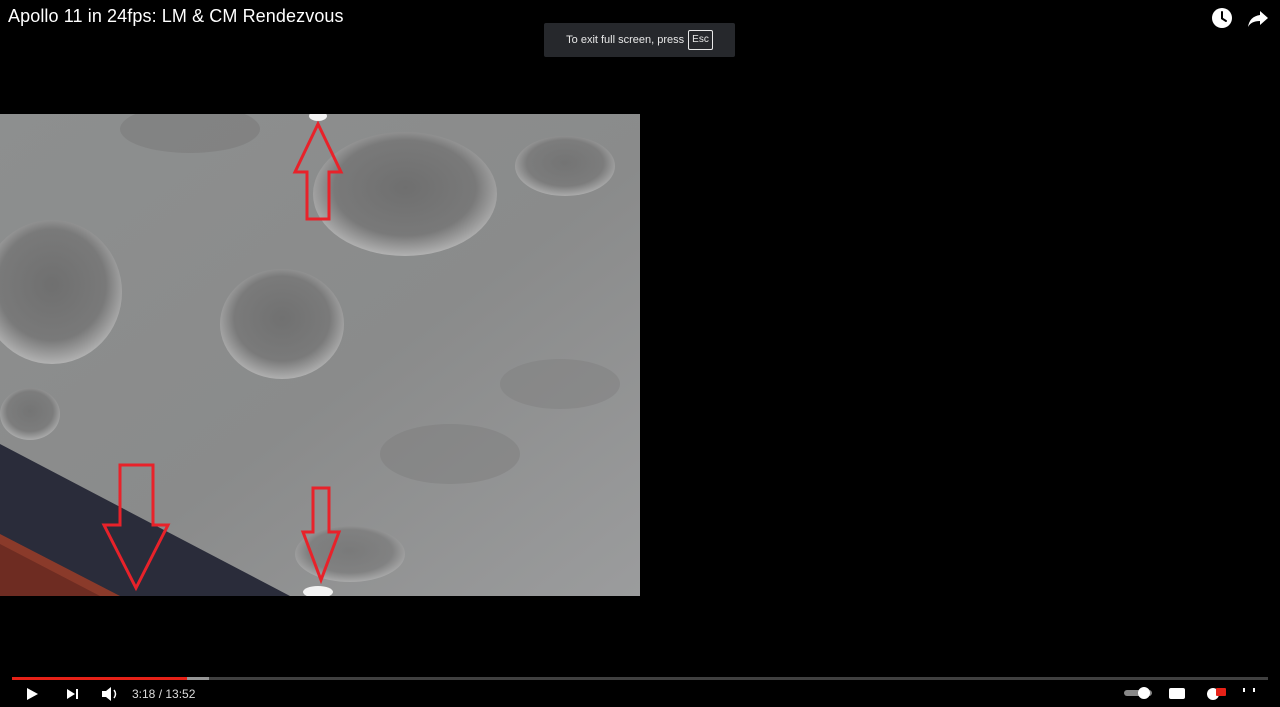  Describe the element at coordinates (1222, 18) in the screenshot. I see `watch-later-icon` at that location.